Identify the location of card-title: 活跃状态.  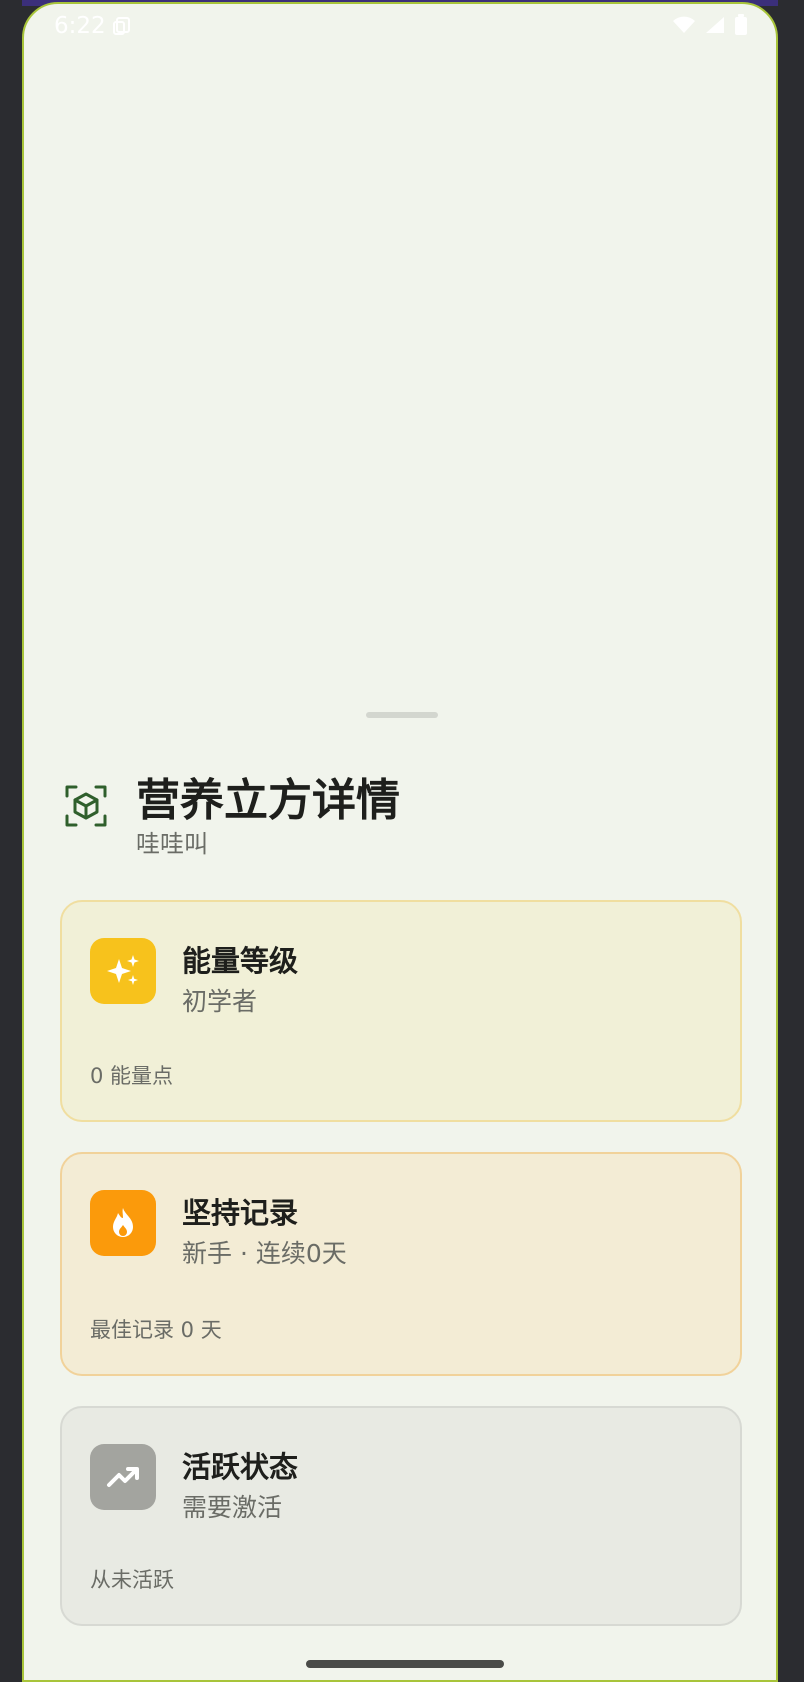
(240, 1467).